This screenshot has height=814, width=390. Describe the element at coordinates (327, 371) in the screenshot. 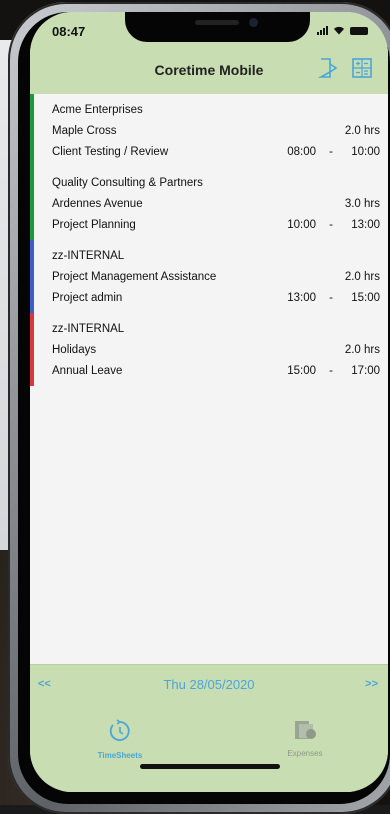

I see `time-range: 15:00 - 17:00` at that location.